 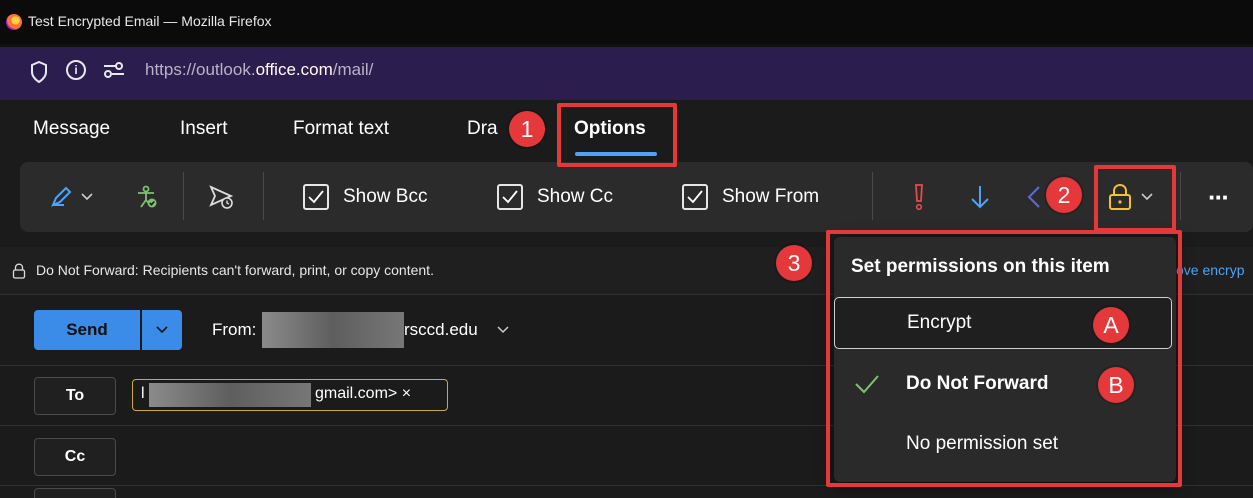 I want to click on annotation-label-b: B, so click(x=1116, y=385).